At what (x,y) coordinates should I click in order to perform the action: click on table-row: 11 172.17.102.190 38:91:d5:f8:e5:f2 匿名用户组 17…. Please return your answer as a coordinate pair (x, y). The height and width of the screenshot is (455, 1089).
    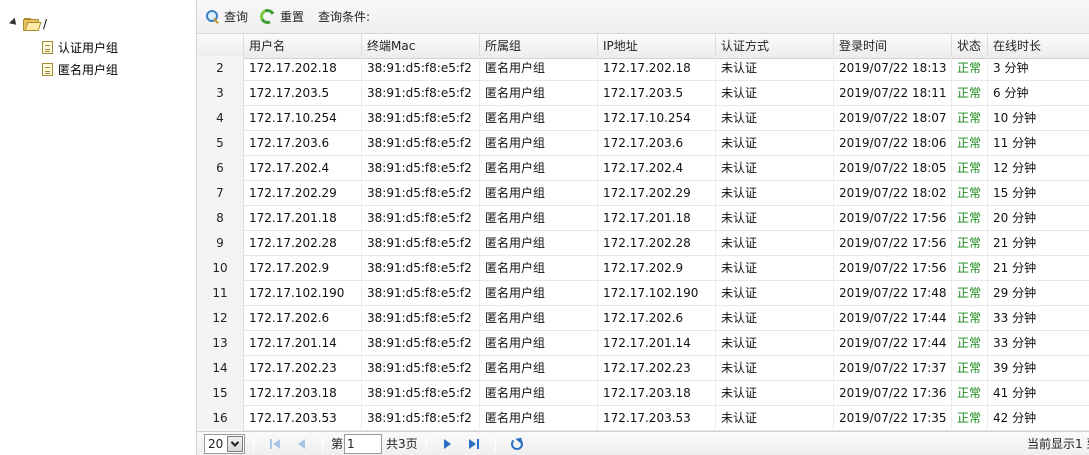
    Looking at the image, I should click on (643, 293).